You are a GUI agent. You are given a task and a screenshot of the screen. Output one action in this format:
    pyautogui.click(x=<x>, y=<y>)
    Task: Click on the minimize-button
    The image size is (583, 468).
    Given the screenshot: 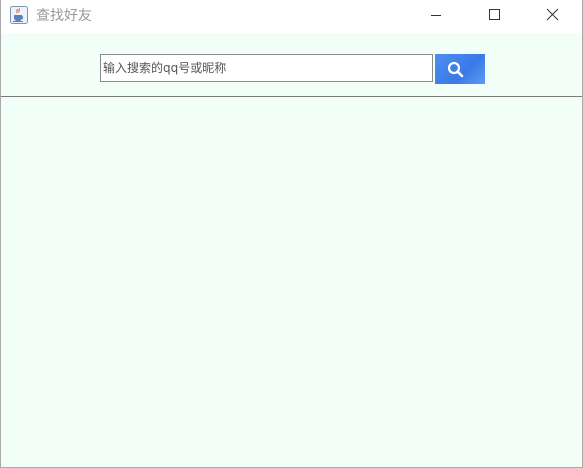 What is the action you would take?
    pyautogui.click(x=436, y=16)
    